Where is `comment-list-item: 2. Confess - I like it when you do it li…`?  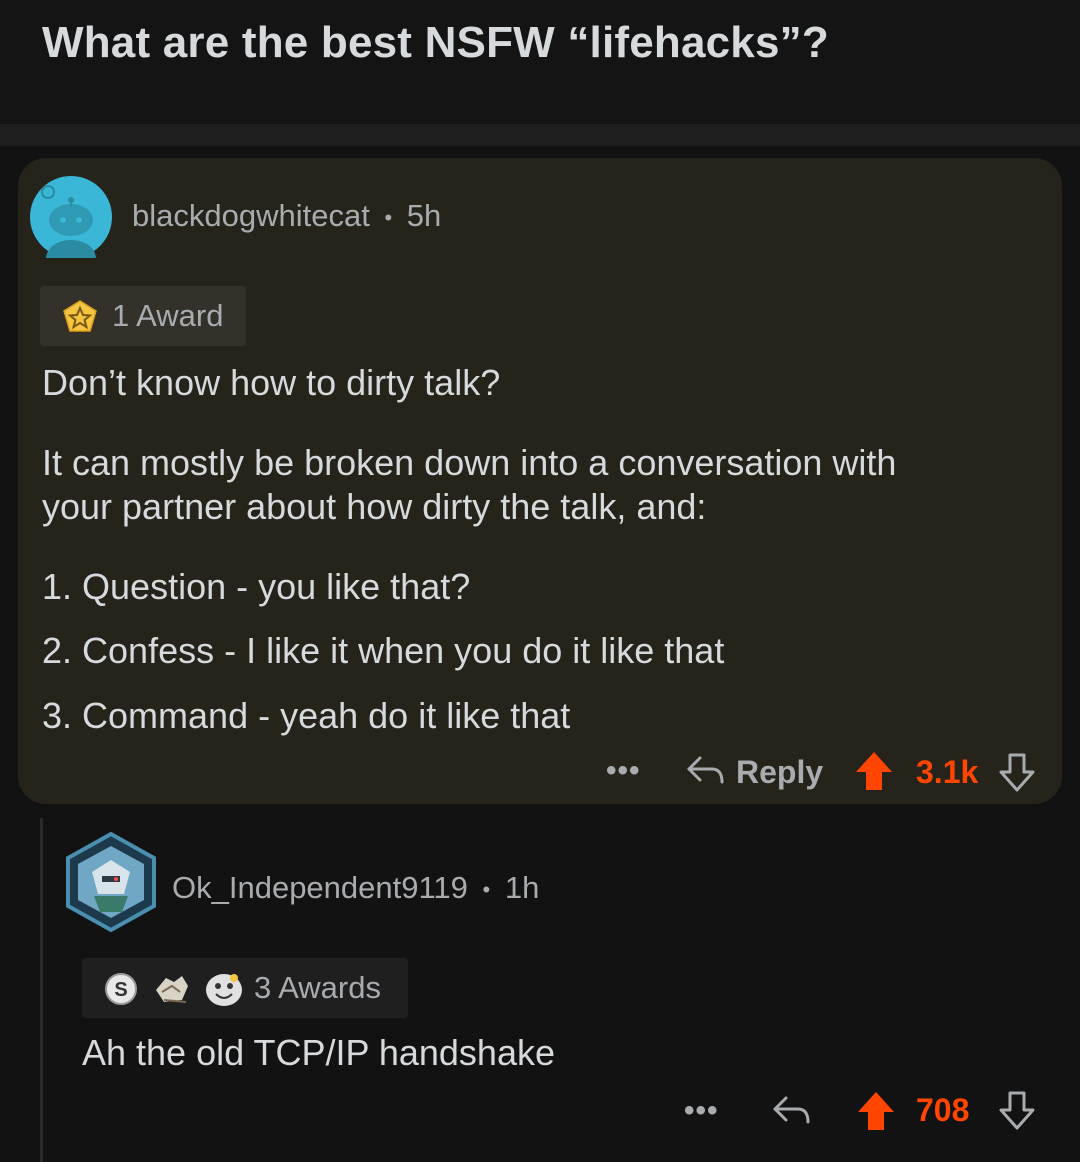
comment-list-item: 2. Confess - I like it when you do it li… is located at coordinates (383, 650).